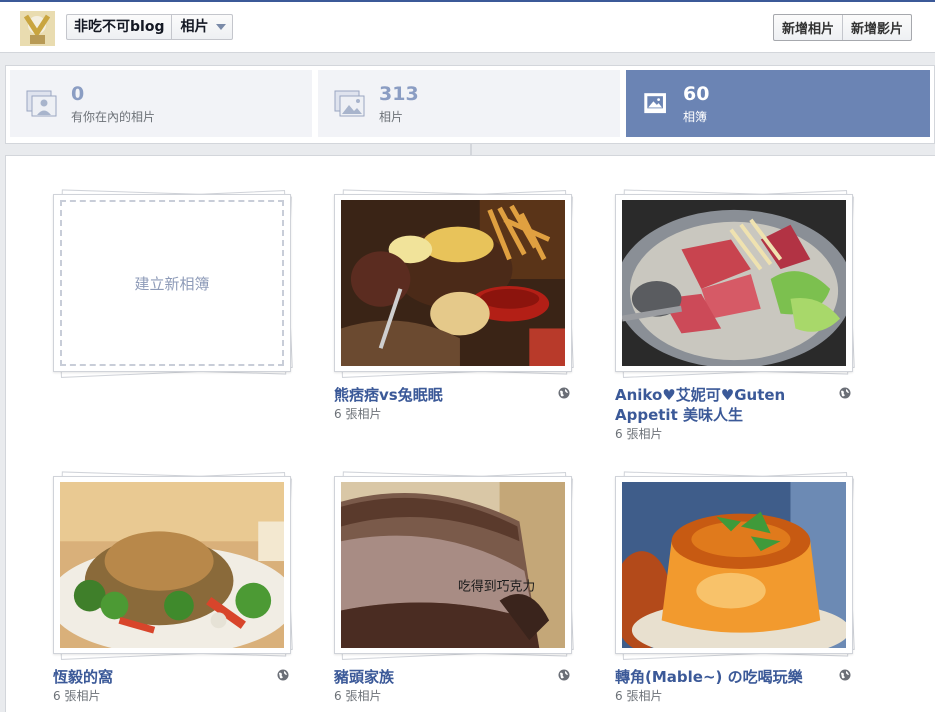 This screenshot has height=712, width=935. I want to click on album-title: 恆毅的窩, so click(163, 677).